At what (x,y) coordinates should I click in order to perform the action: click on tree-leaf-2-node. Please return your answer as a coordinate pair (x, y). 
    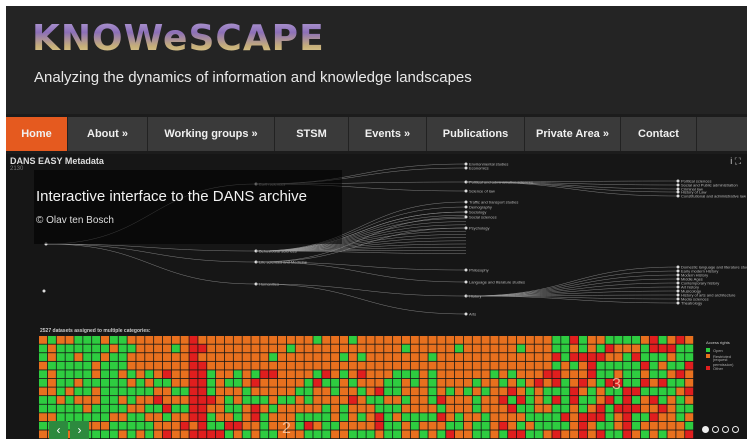
    Looking at the image, I should click on (678, 189).